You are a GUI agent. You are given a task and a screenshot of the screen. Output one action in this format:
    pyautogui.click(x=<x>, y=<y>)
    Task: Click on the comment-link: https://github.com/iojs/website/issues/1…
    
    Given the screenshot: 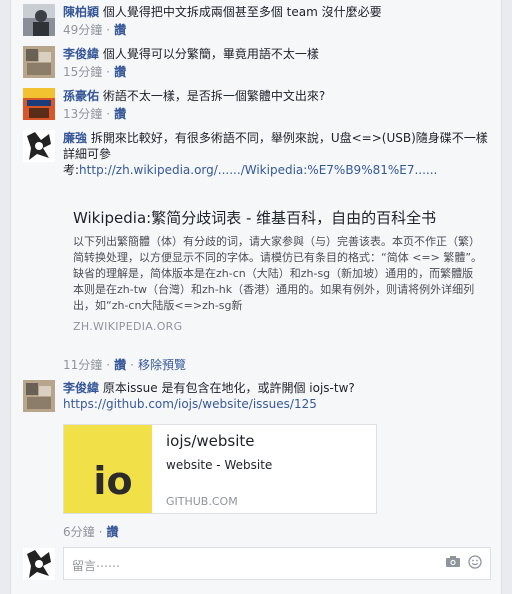 What is the action you would take?
    pyautogui.click(x=190, y=404)
    